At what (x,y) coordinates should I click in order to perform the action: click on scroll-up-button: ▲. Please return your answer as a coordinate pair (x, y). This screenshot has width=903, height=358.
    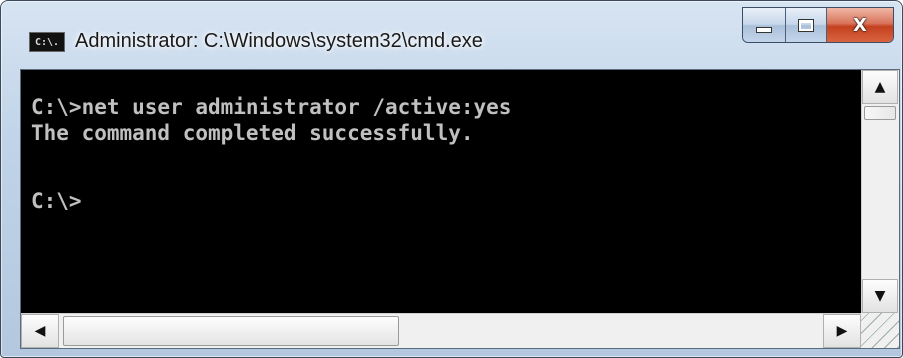
    Looking at the image, I should click on (880, 87).